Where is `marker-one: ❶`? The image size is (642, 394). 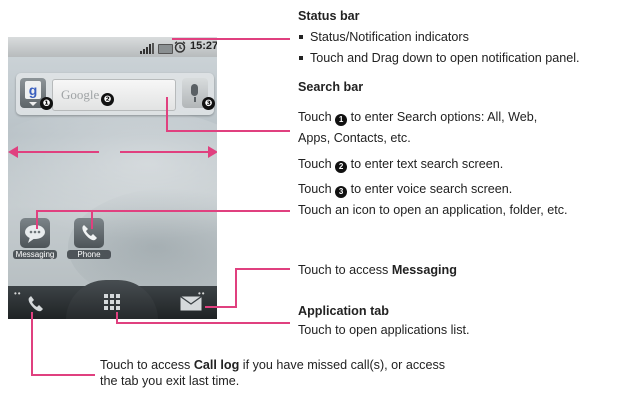
marker-one: ❶ is located at coordinates (46, 103).